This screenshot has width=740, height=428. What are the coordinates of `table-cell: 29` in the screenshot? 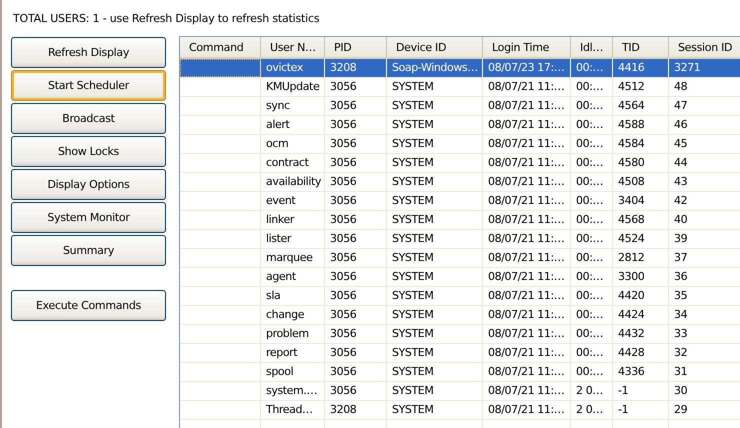 It's located at (681, 409).